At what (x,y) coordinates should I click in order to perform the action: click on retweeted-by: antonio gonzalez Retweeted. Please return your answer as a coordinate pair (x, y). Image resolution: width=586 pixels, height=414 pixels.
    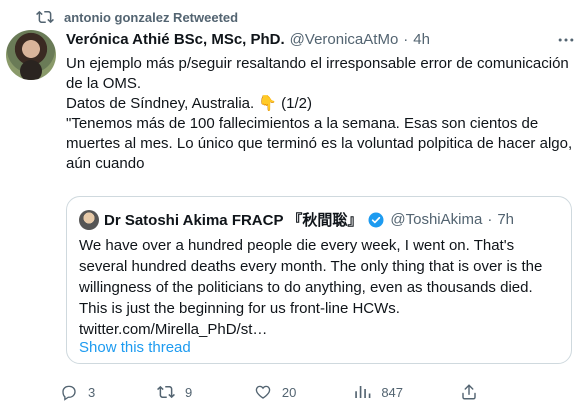
    Looking at the image, I should click on (137, 17).